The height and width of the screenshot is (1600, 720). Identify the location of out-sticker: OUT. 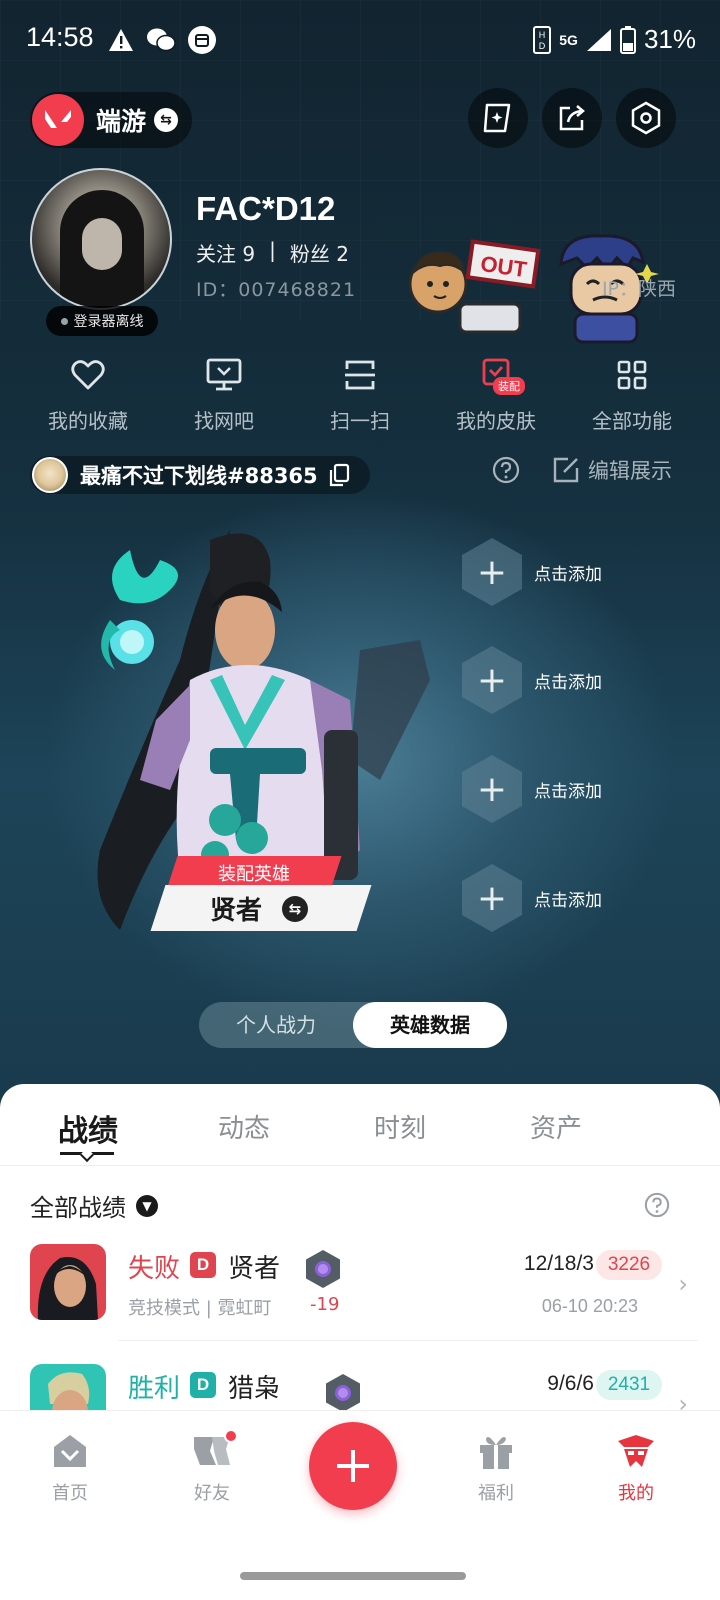
(472, 287).